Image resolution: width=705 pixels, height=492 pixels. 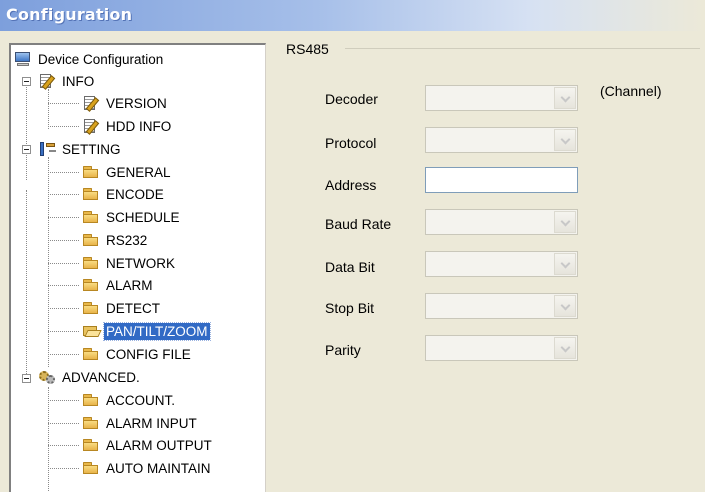 I want to click on tree-node-hdd-info: HDD INFO, so click(x=127, y=126).